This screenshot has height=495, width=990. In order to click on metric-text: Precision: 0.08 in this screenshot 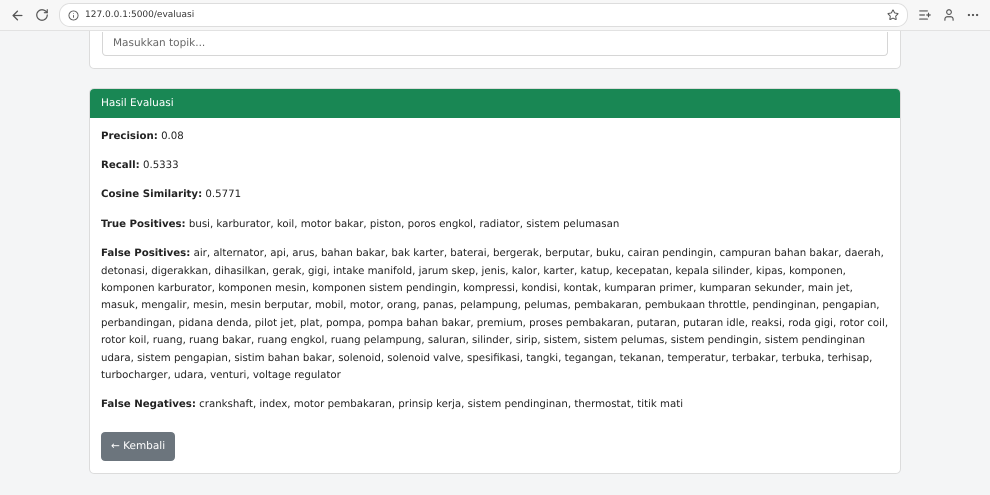, I will do `click(143, 137)`.